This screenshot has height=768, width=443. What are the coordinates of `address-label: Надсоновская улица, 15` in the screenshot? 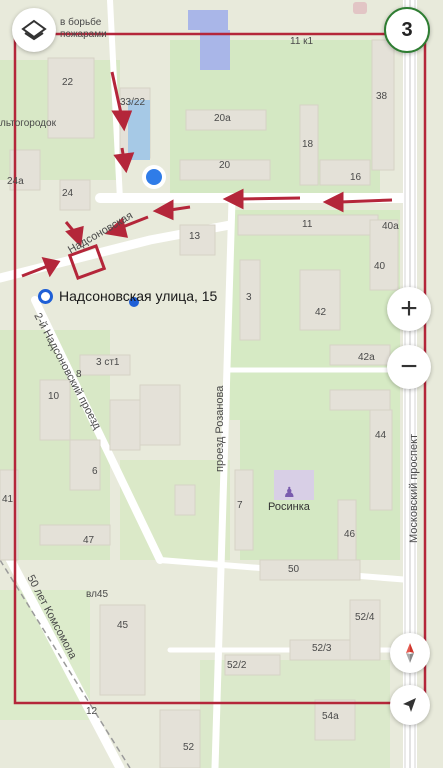 It's located at (138, 296).